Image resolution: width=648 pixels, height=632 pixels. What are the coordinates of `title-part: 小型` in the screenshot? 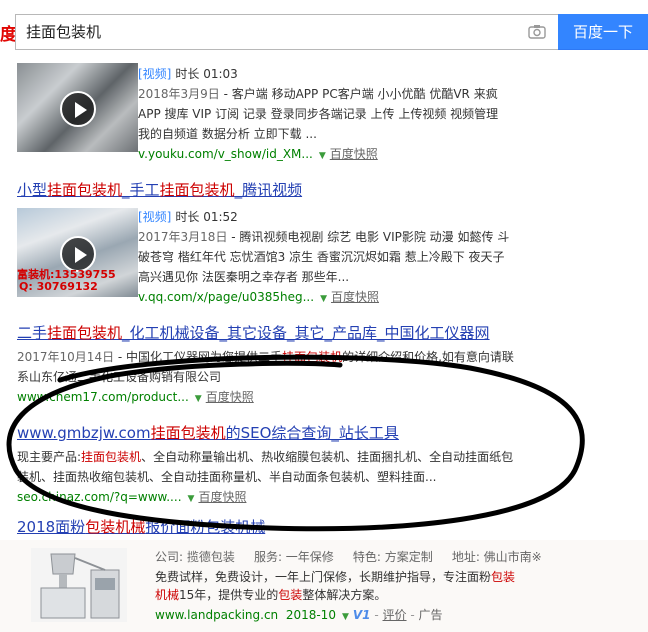 It's located at (32, 190).